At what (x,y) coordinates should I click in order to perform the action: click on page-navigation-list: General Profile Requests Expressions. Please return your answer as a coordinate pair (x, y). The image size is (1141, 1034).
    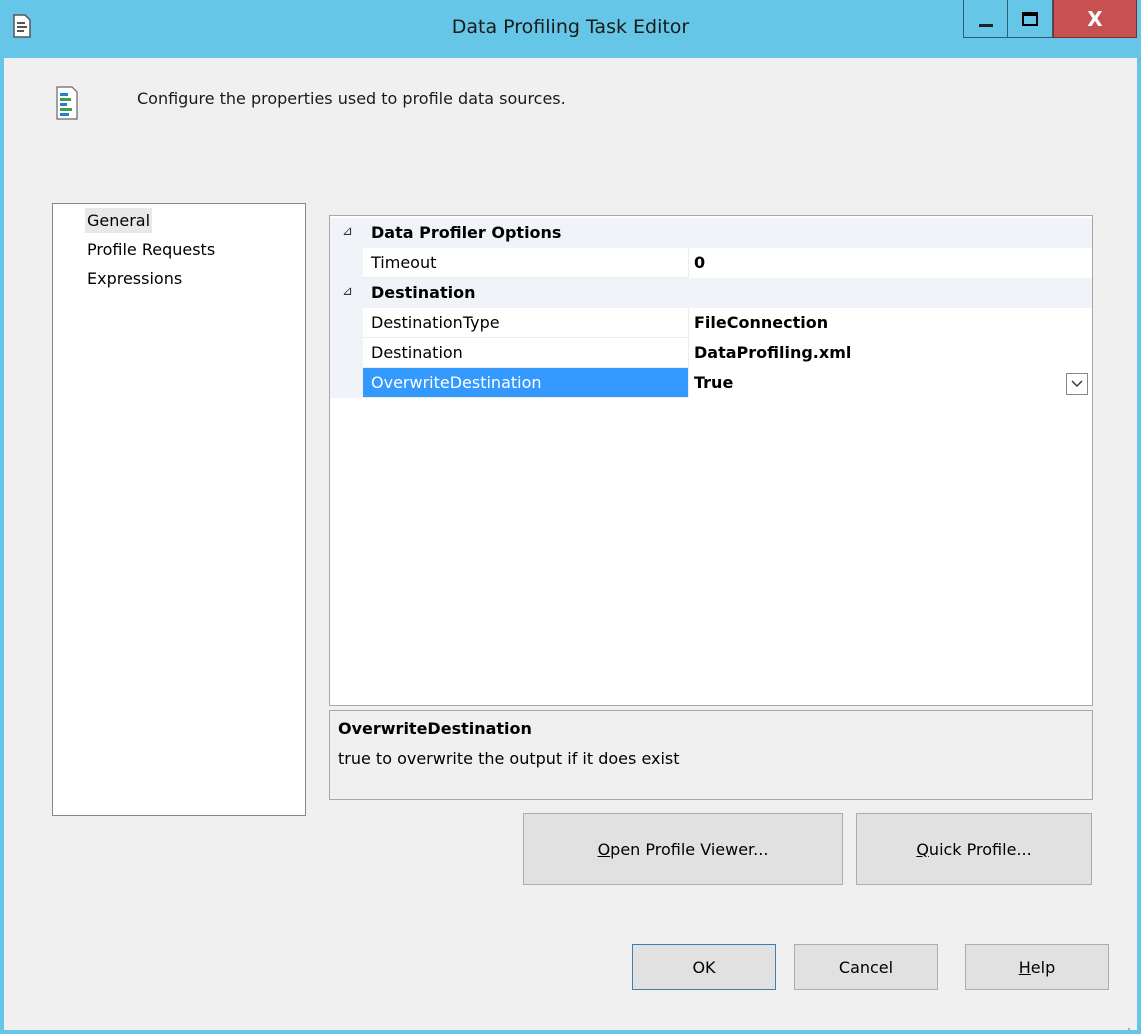
    Looking at the image, I should click on (179, 509).